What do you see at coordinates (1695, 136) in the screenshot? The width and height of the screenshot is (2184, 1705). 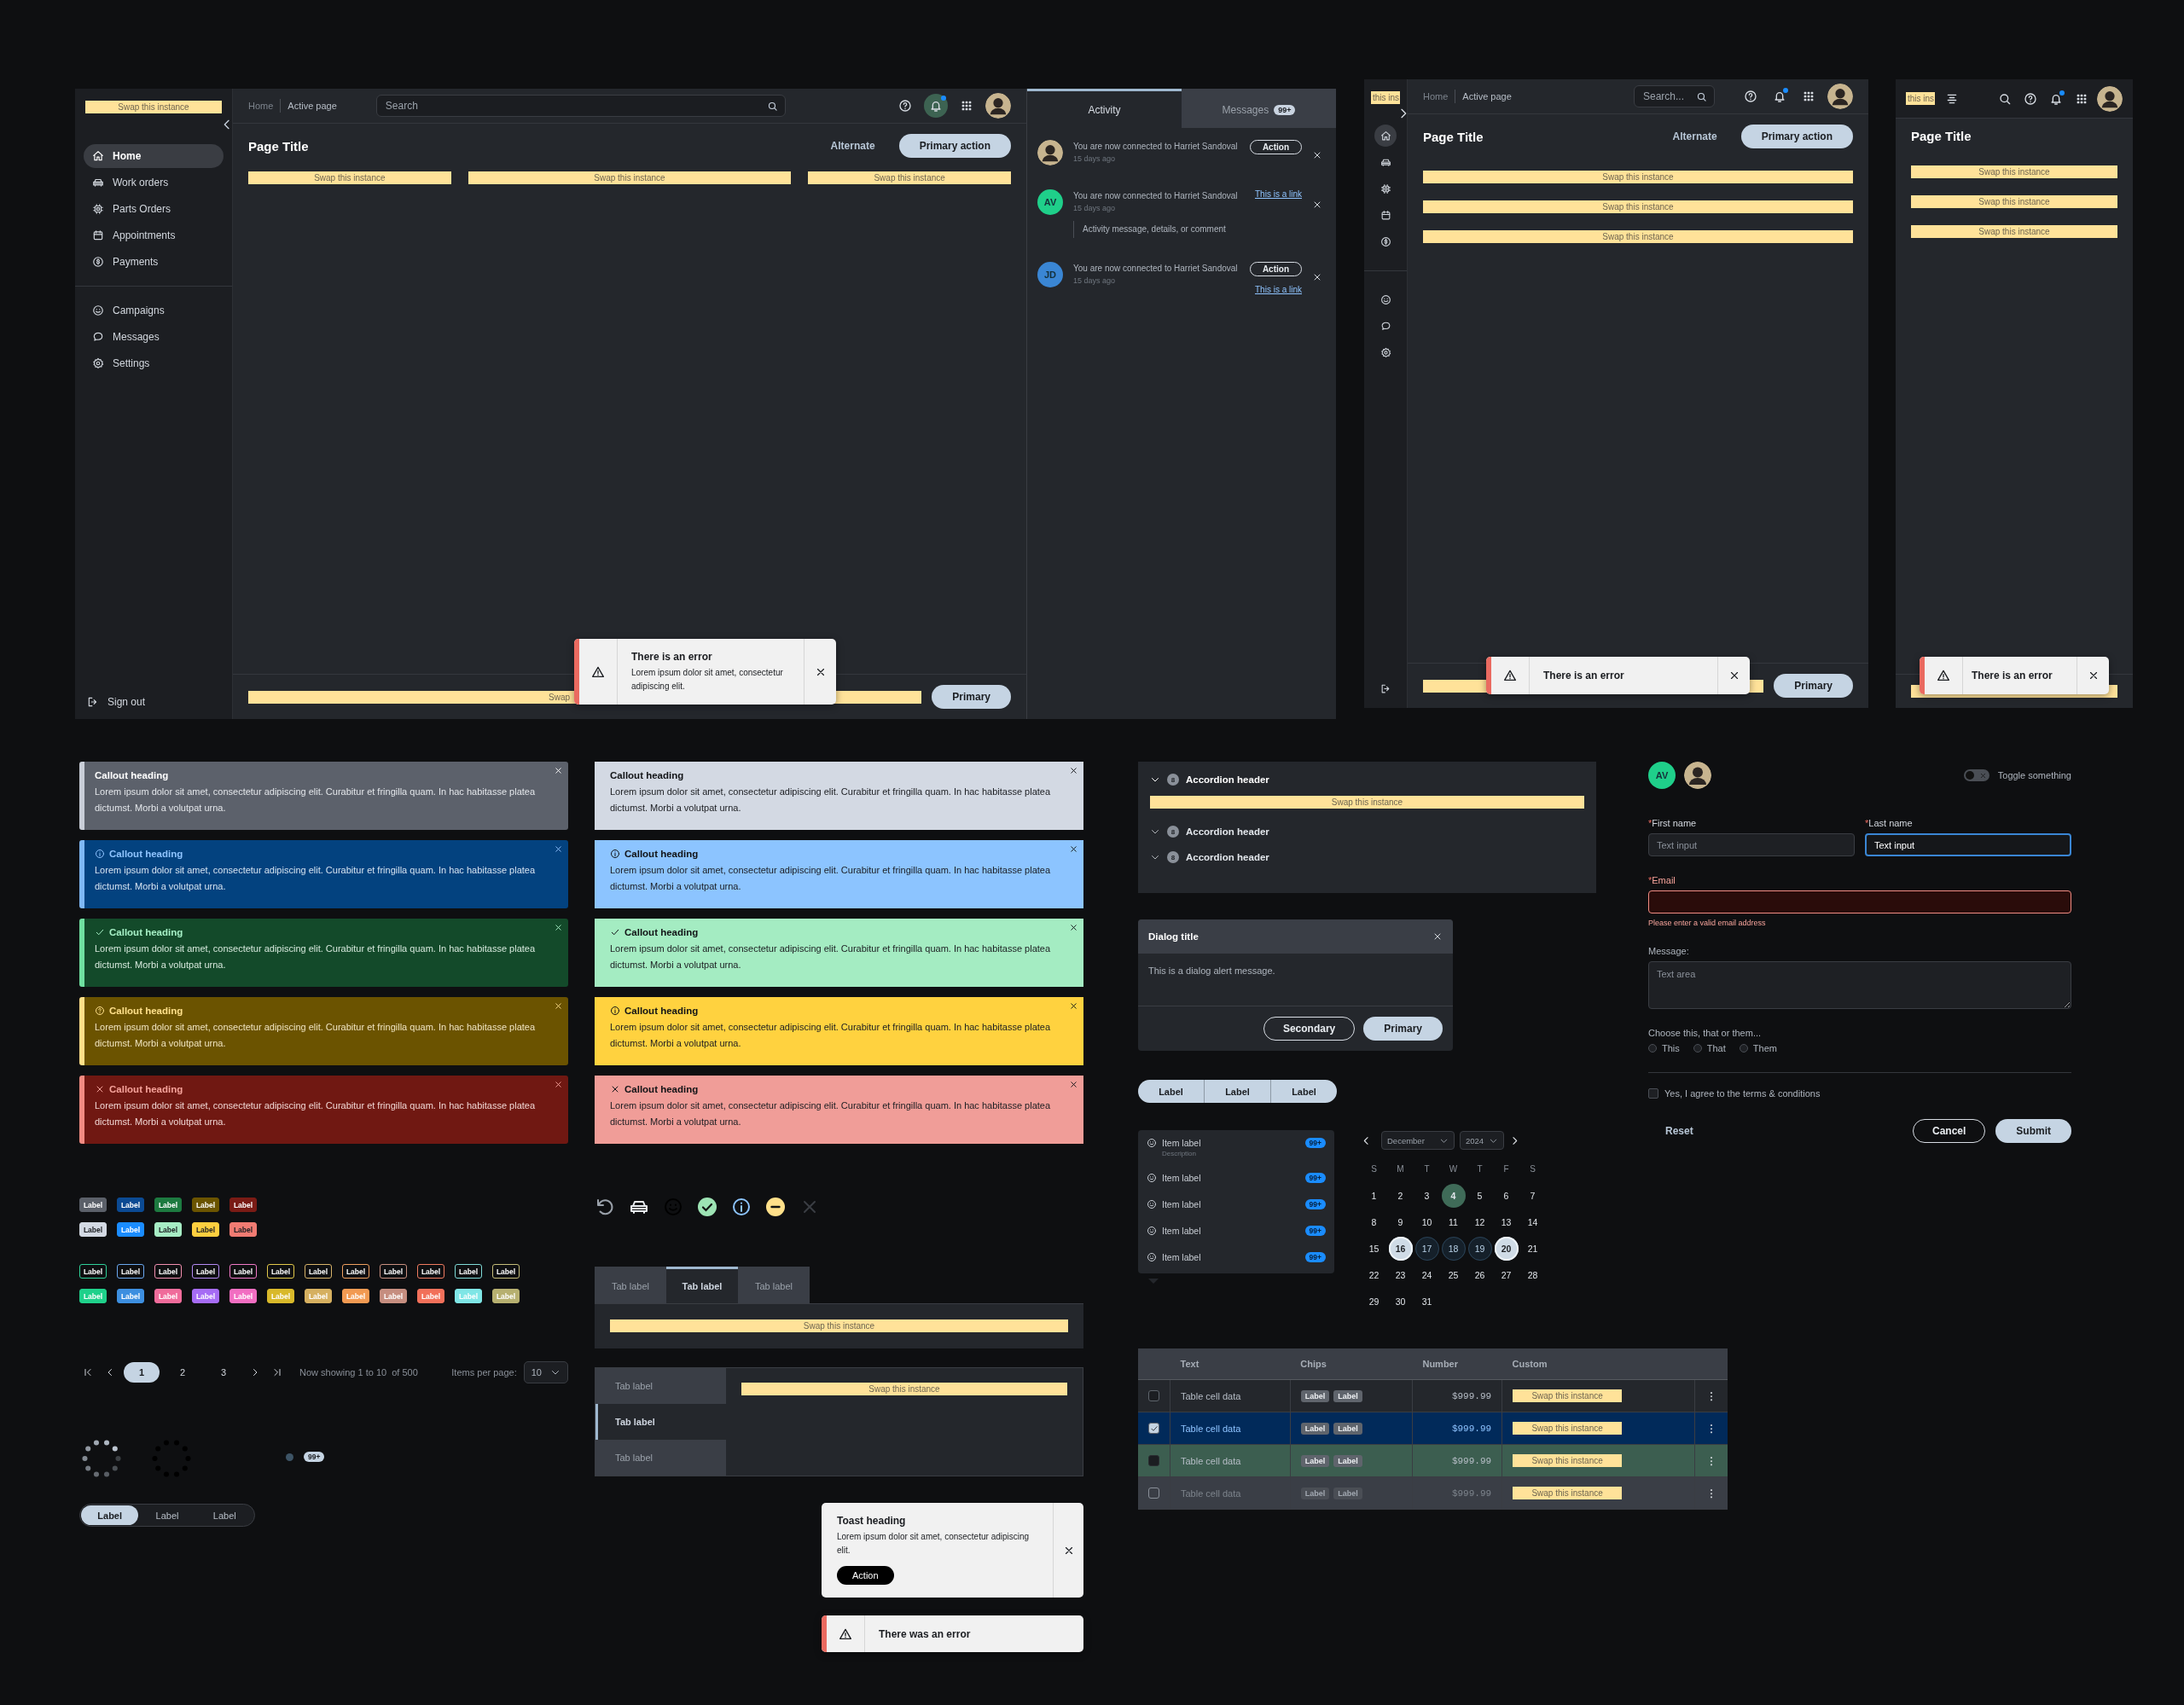 I see `alternate-button: Alternate` at bounding box center [1695, 136].